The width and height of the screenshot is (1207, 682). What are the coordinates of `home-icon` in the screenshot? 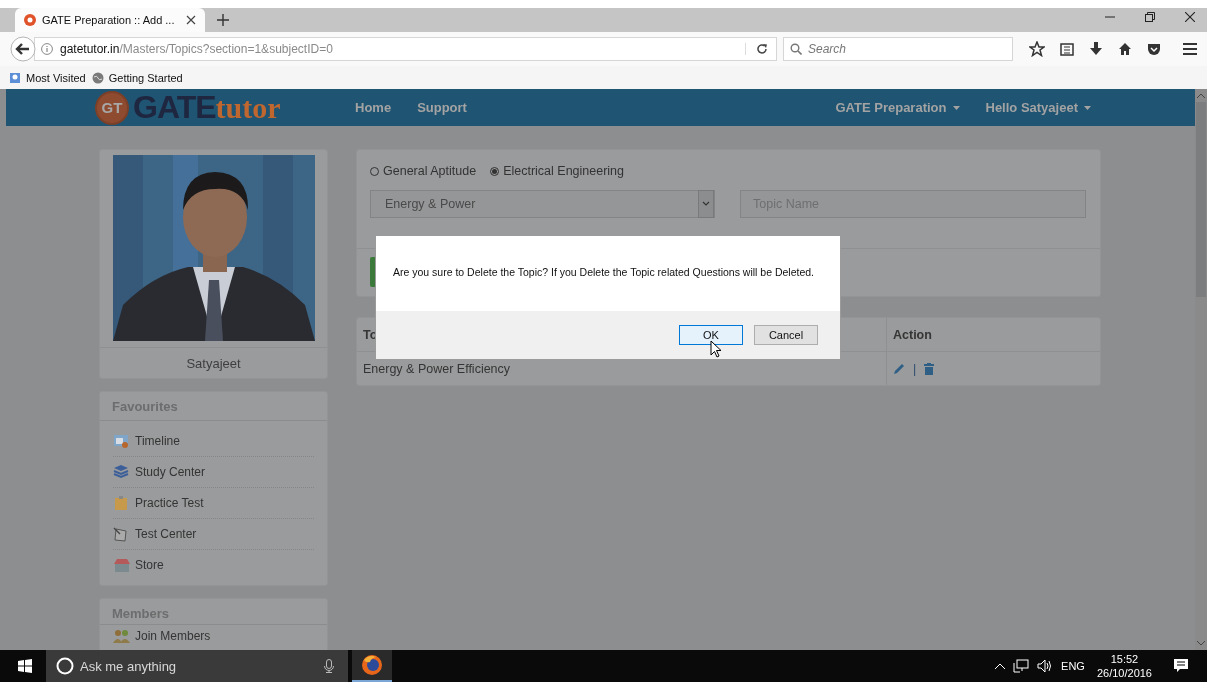 It's located at (1125, 49).